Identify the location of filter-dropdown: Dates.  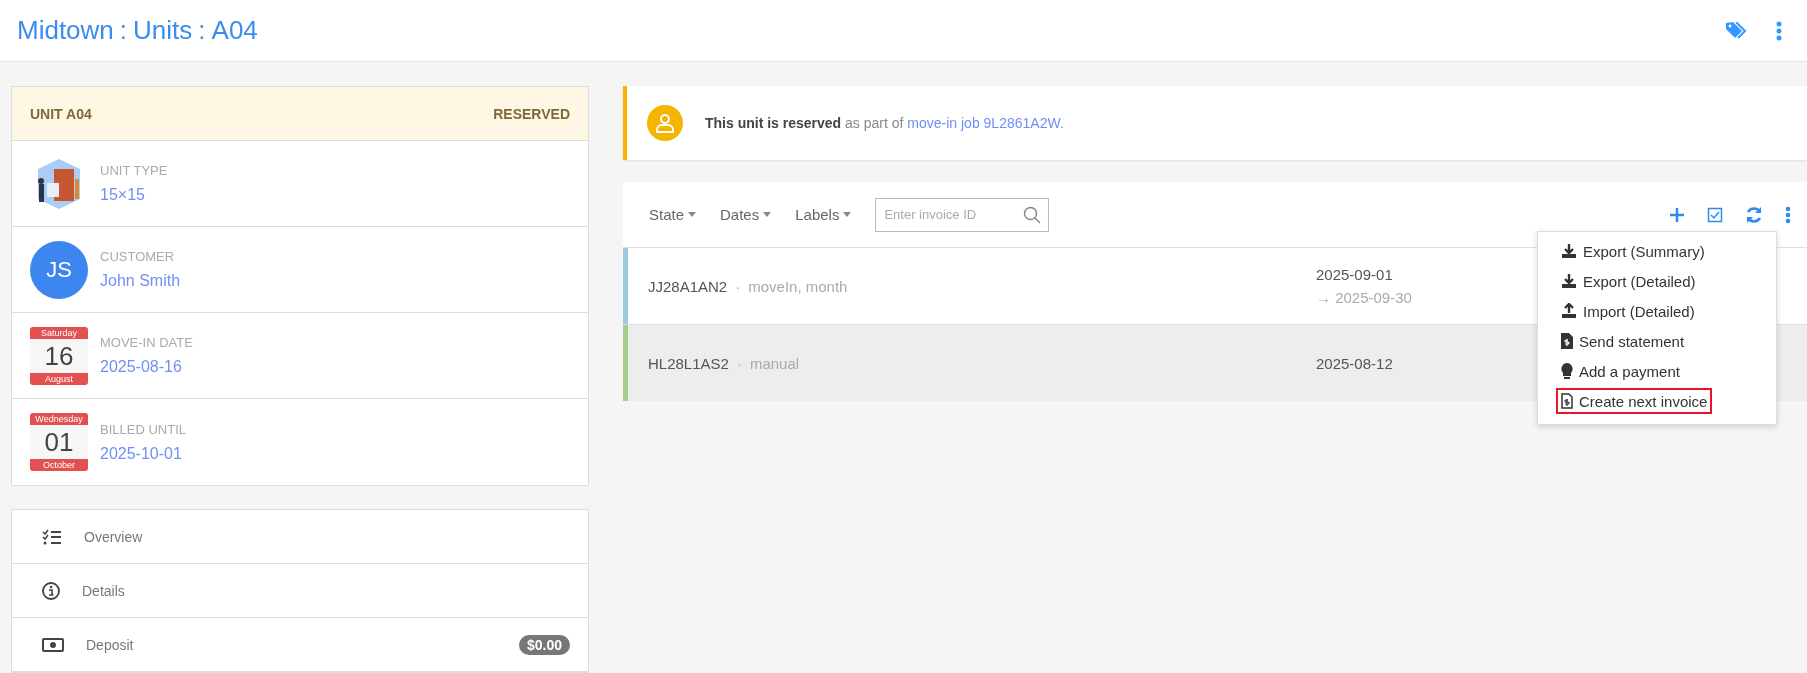
(746, 214).